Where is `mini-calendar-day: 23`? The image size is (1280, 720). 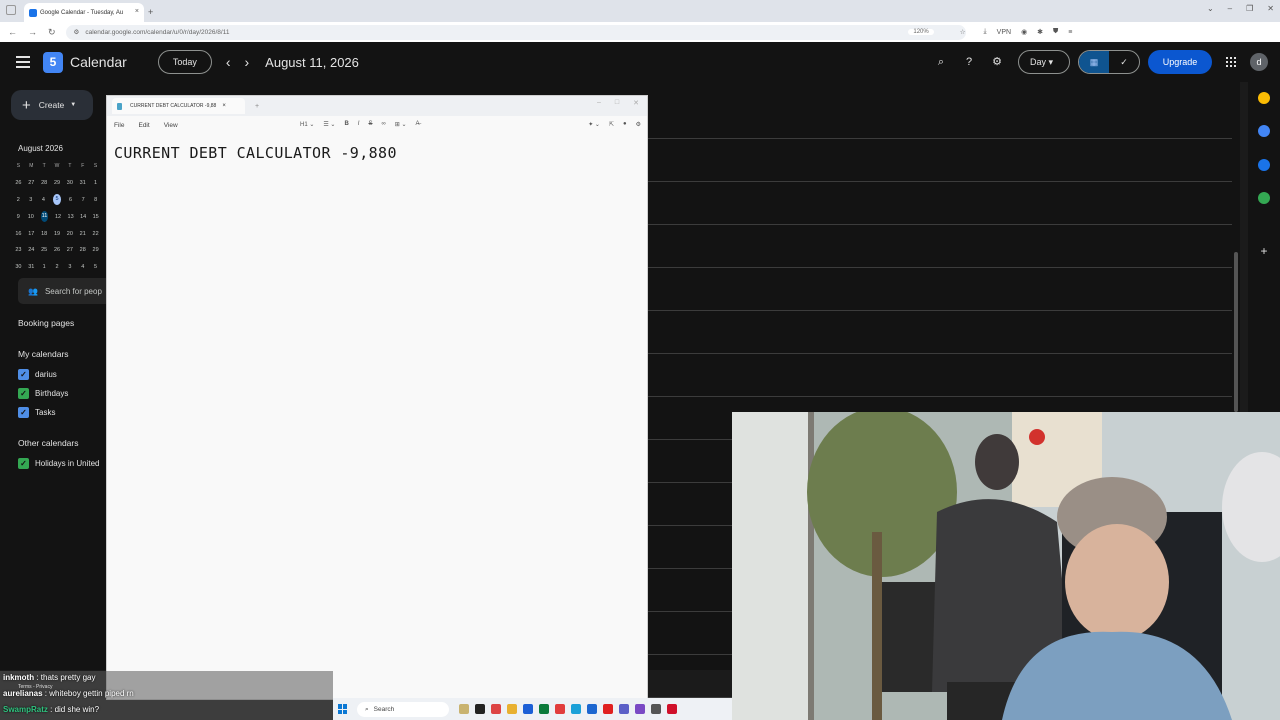
mini-calendar-day: 23 is located at coordinates (18, 250).